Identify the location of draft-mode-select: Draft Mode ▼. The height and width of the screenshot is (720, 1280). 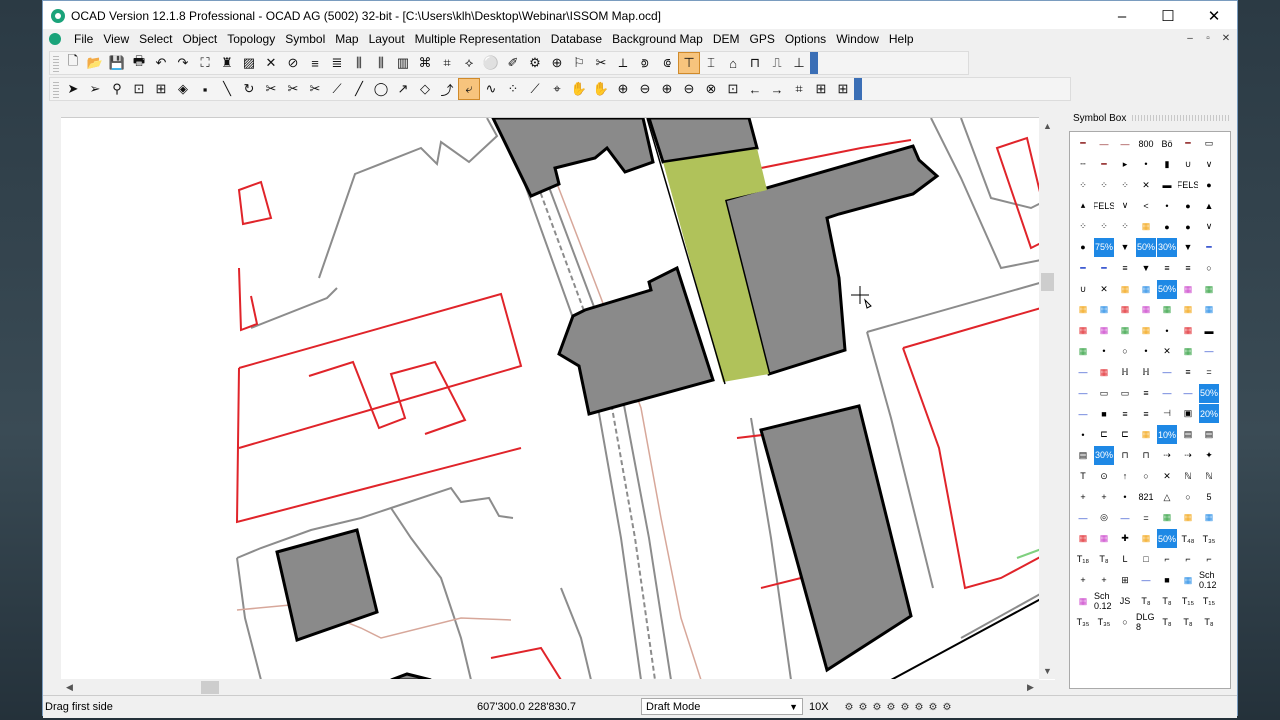
(722, 706).